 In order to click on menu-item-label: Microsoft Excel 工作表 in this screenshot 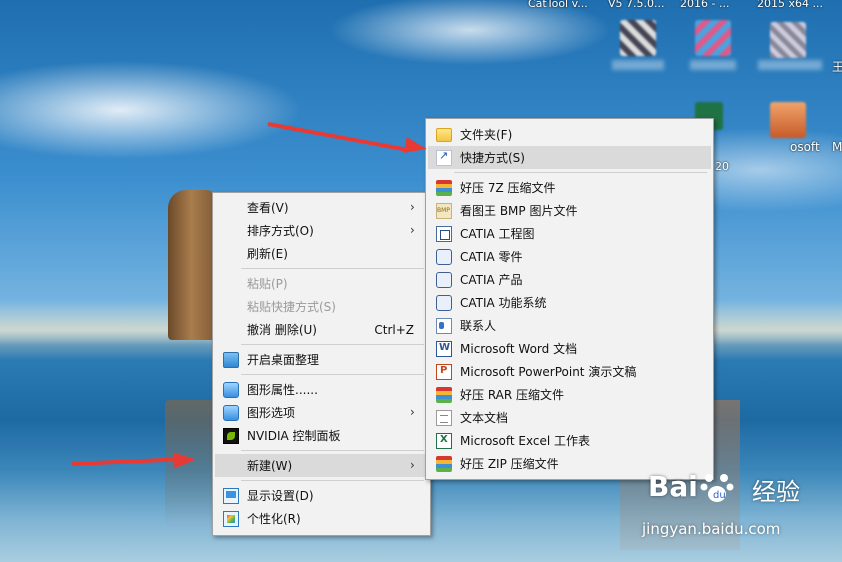, I will do `click(525, 441)`.